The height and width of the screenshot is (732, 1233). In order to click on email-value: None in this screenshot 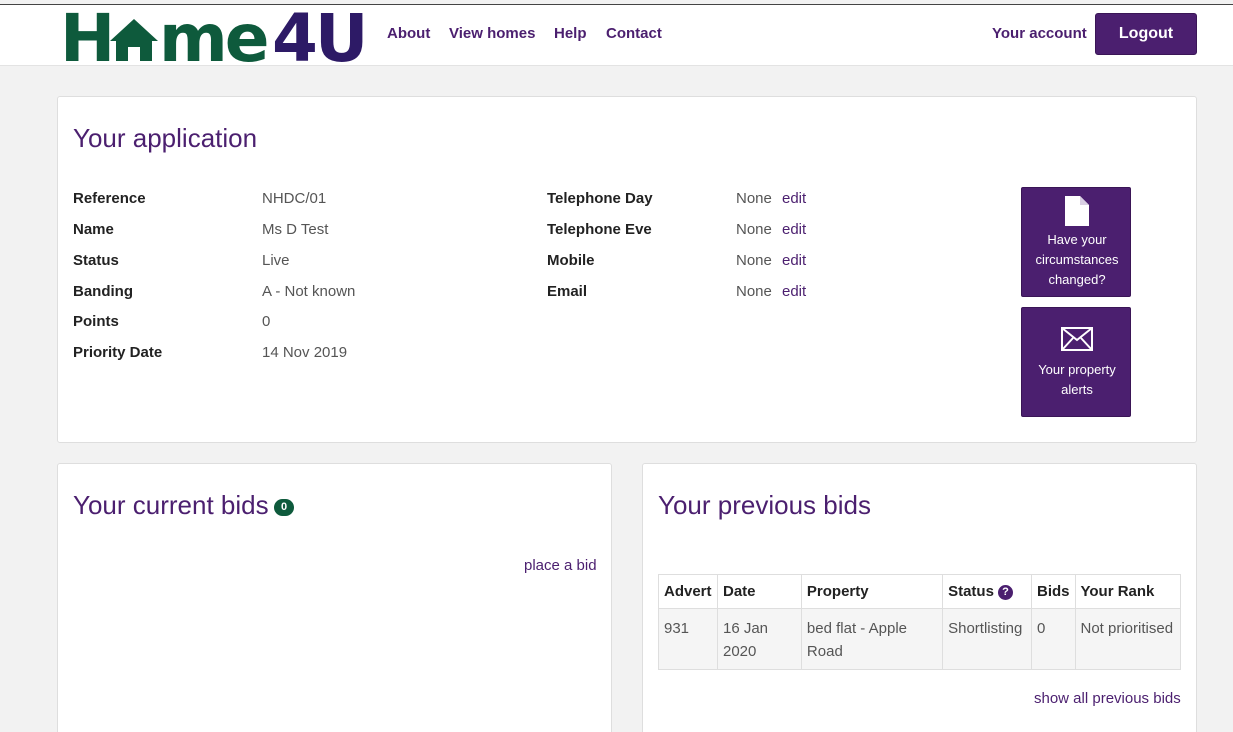, I will do `click(754, 291)`.